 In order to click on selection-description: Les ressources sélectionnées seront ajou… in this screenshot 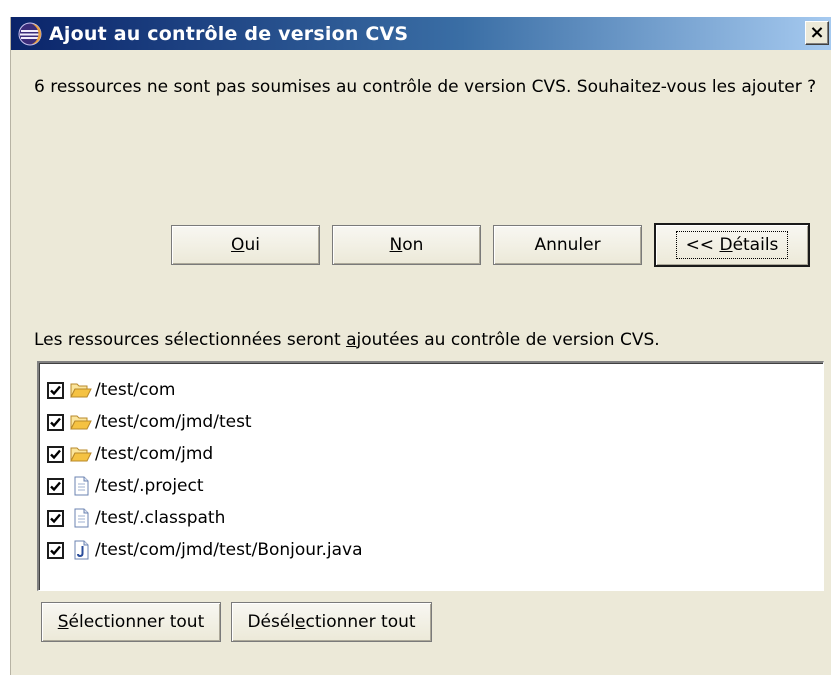, I will do `click(347, 340)`.